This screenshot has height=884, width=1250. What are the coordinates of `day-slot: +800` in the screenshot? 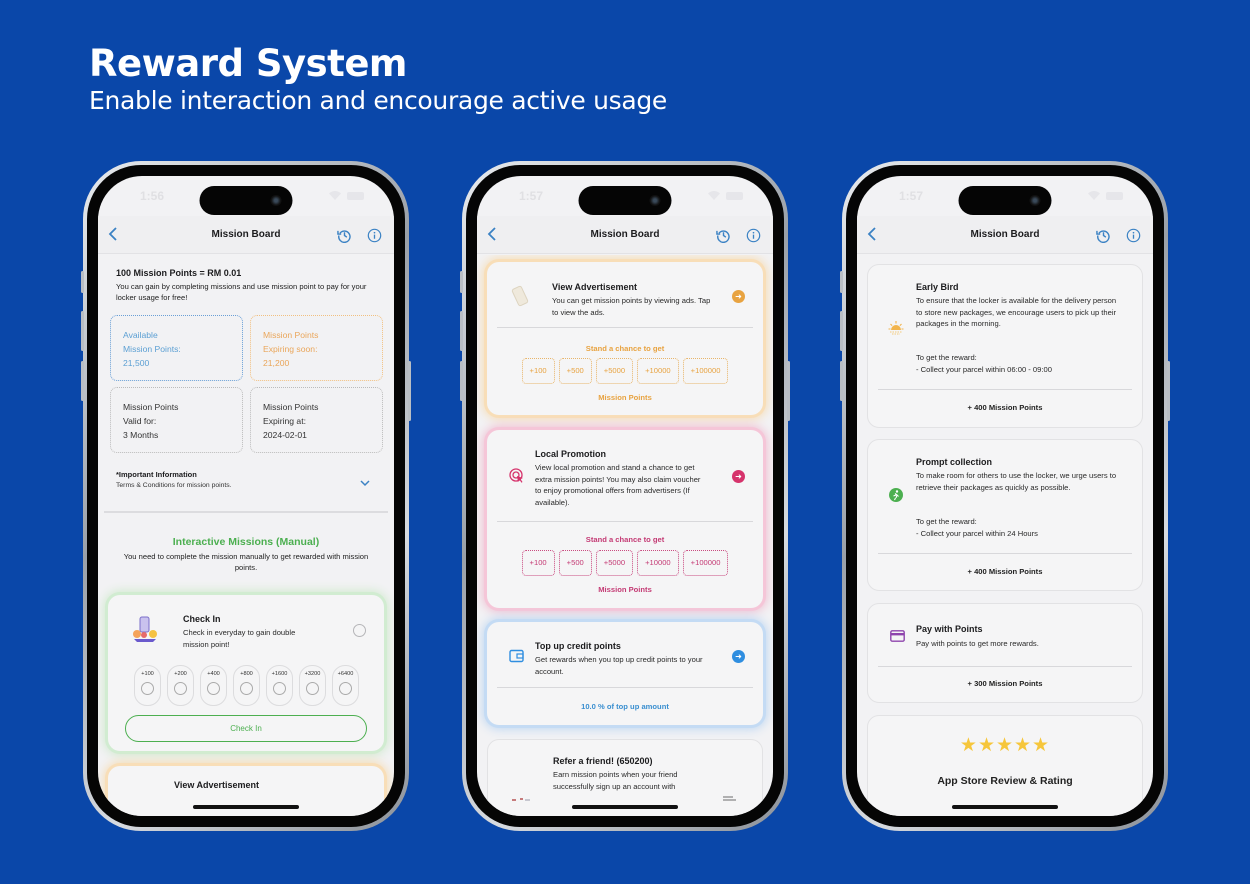 It's located at (246, 685).